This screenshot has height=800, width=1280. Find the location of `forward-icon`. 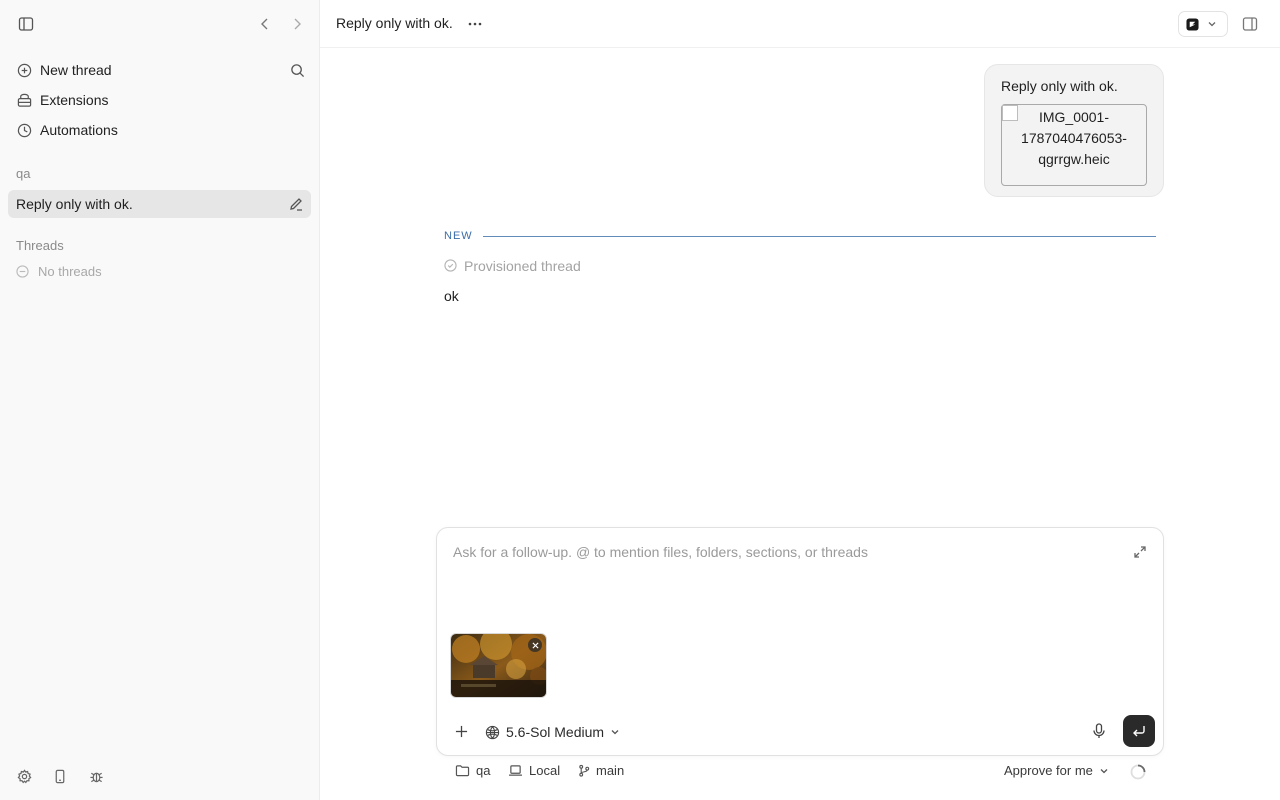

forward-icon is located at coordinates (297, 24).